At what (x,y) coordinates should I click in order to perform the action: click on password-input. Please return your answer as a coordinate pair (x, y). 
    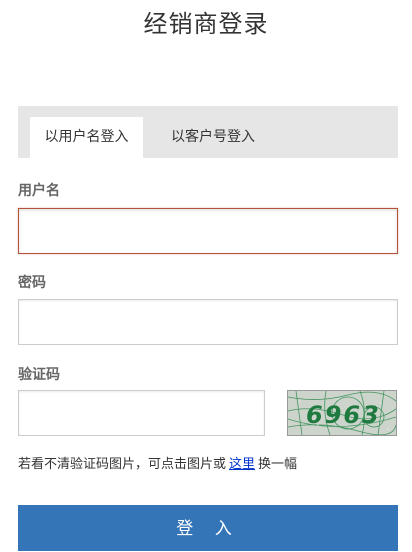
    Looking at the image, I should click on (208, 322).